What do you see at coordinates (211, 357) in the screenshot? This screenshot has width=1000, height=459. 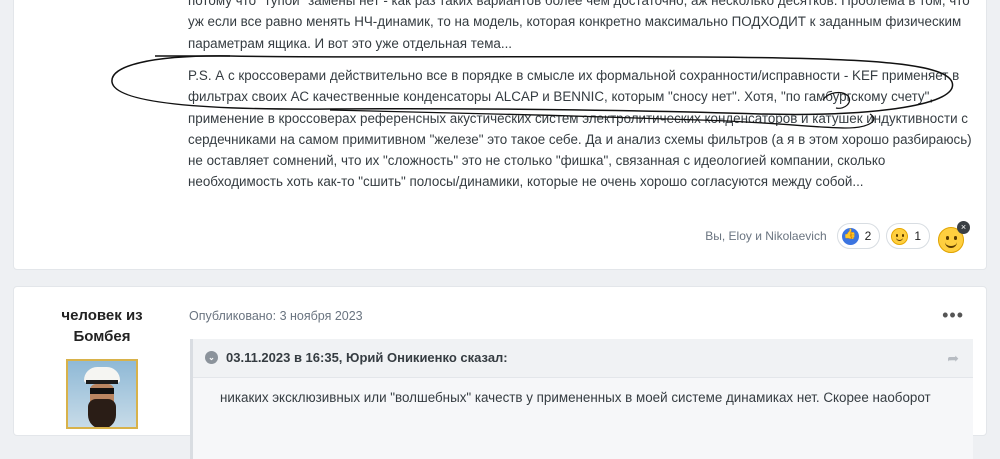 I see `chevron-down-icon: ⌄` at bounding box center [211, 357].